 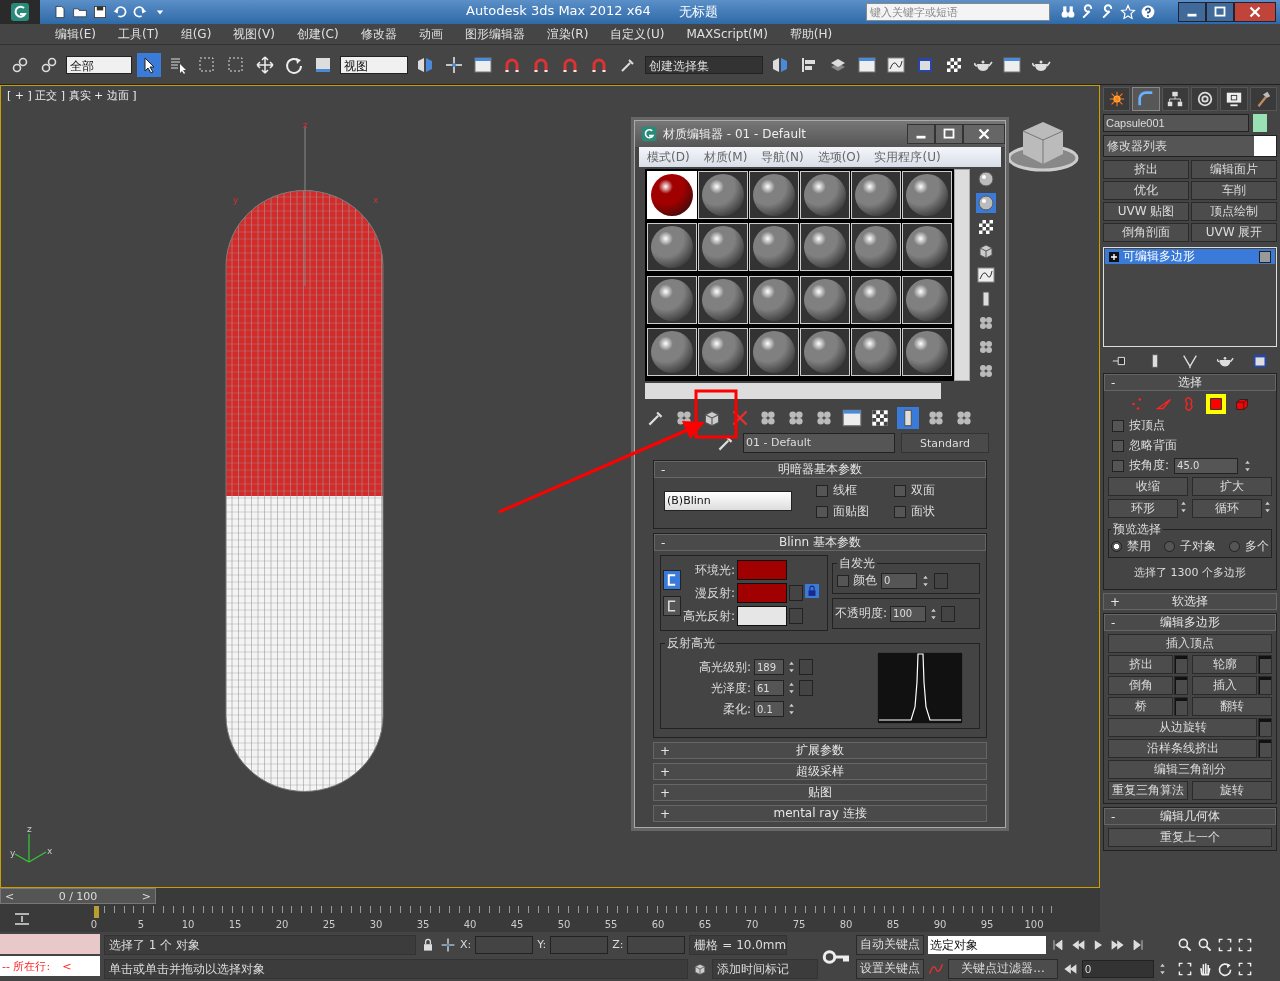 I want to click on menu-item: 自定义(U), so click(x=637, y=34).